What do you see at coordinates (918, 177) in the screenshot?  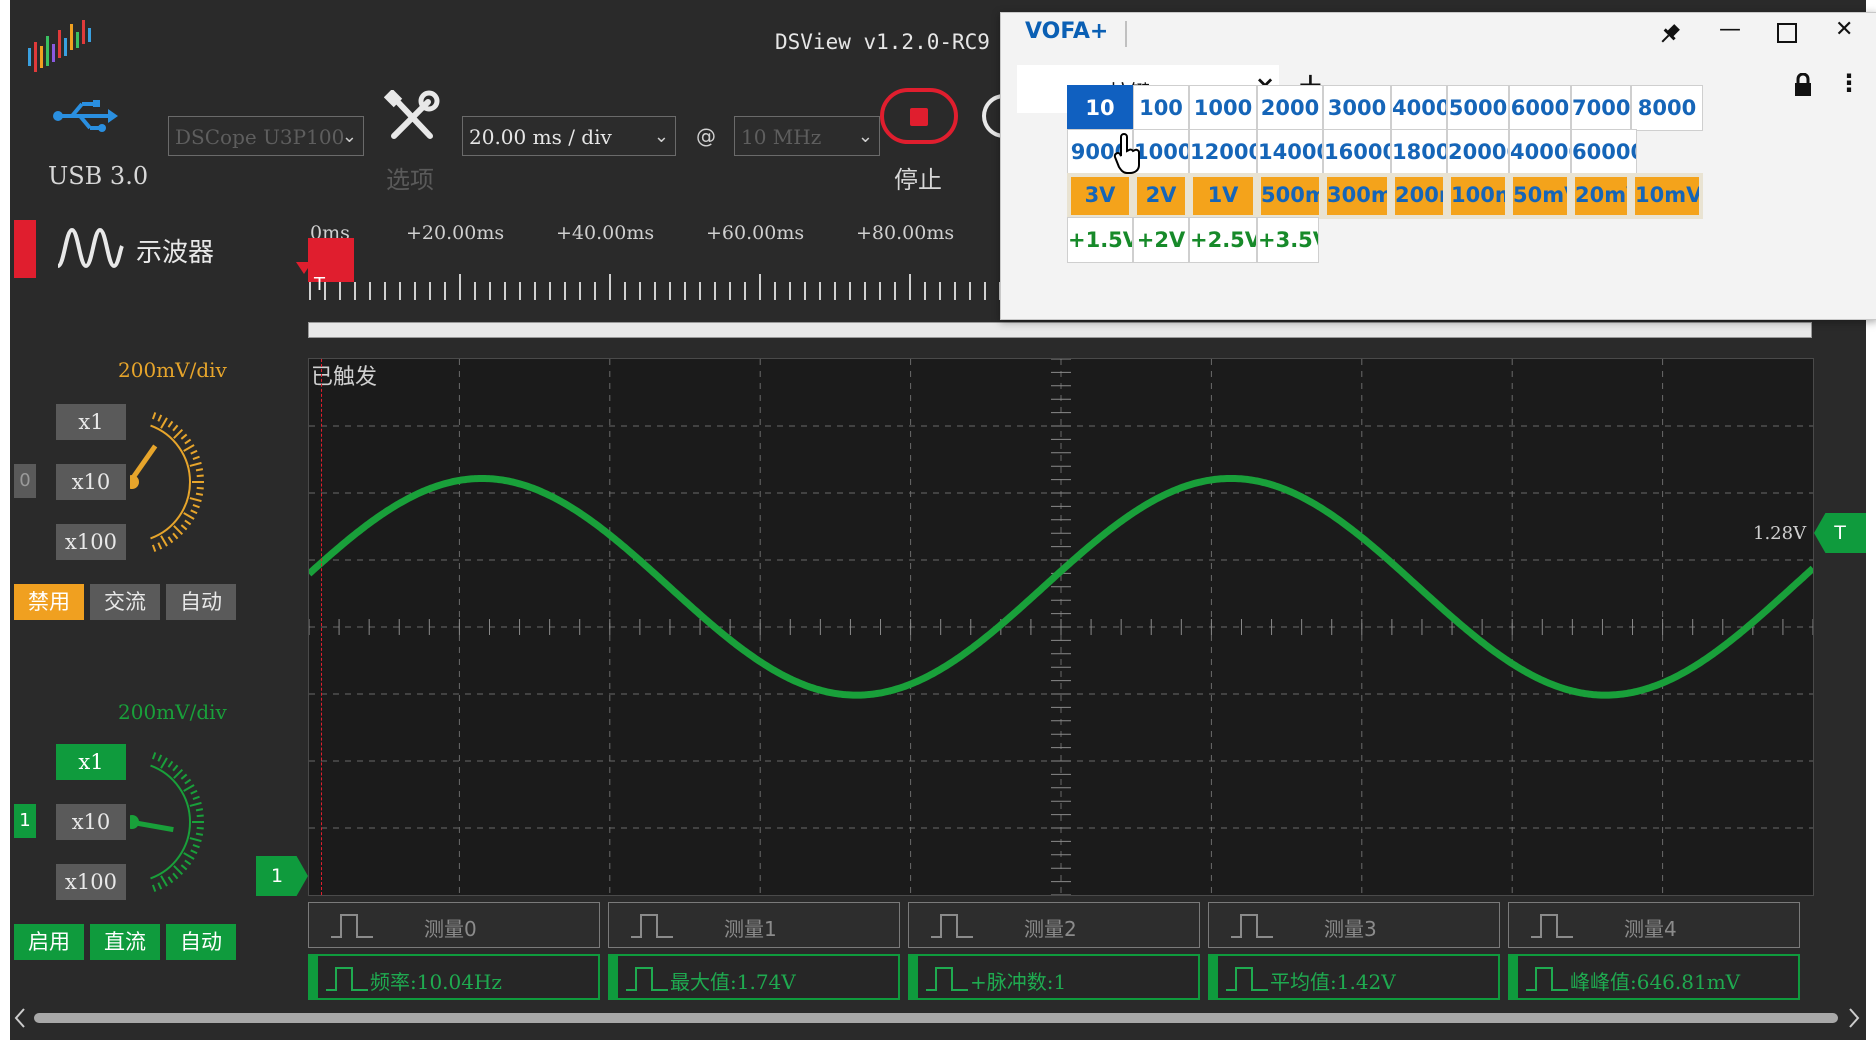 I see `stop-label: 停止` at bounding box center [918, 177].